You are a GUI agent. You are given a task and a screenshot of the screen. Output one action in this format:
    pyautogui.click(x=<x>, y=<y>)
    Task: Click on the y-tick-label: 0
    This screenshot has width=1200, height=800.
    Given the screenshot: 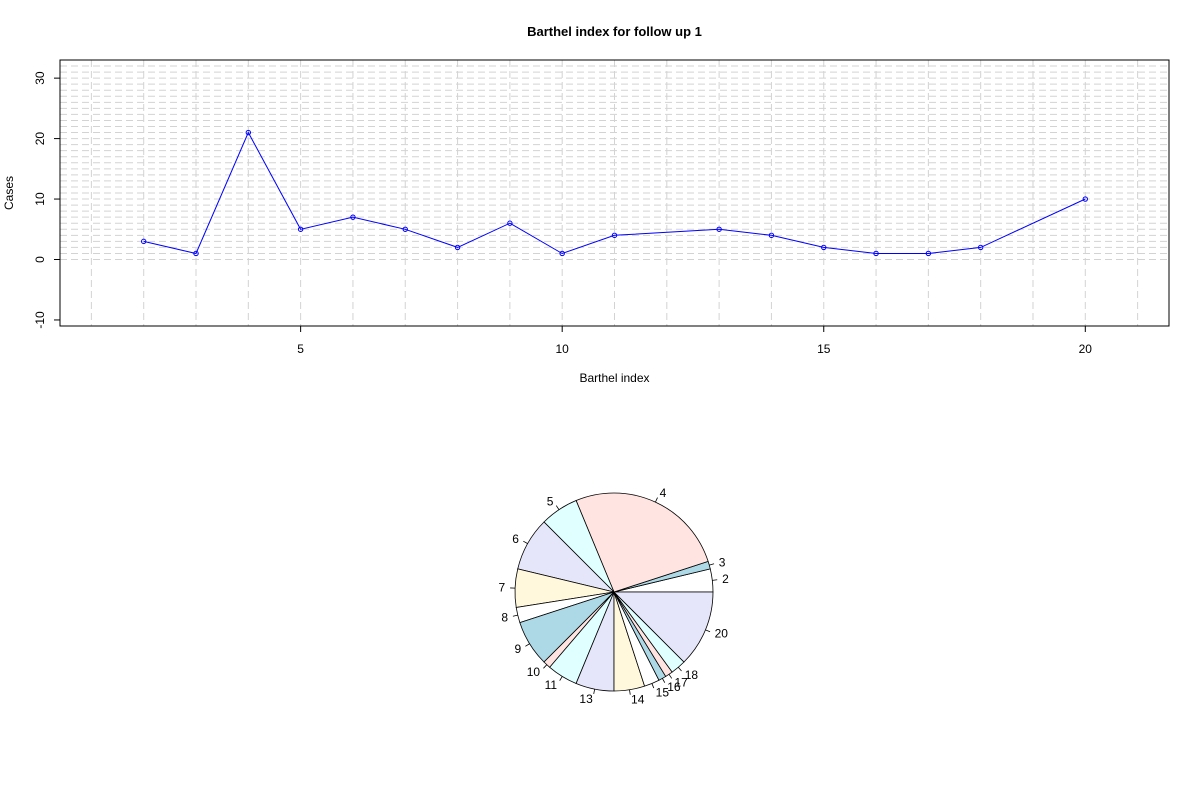 What is the action you would take?
    pyautogui.click(x=40, y=259)
    